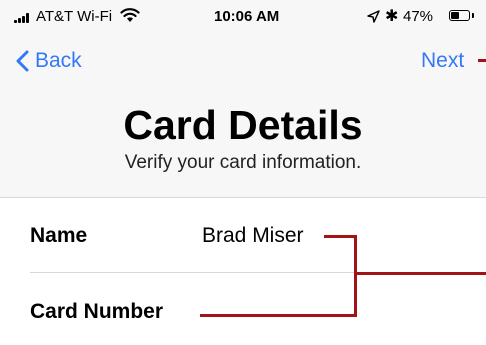 The image size is (486, 345). I want to click on back-button: Back, so click(49, 61).